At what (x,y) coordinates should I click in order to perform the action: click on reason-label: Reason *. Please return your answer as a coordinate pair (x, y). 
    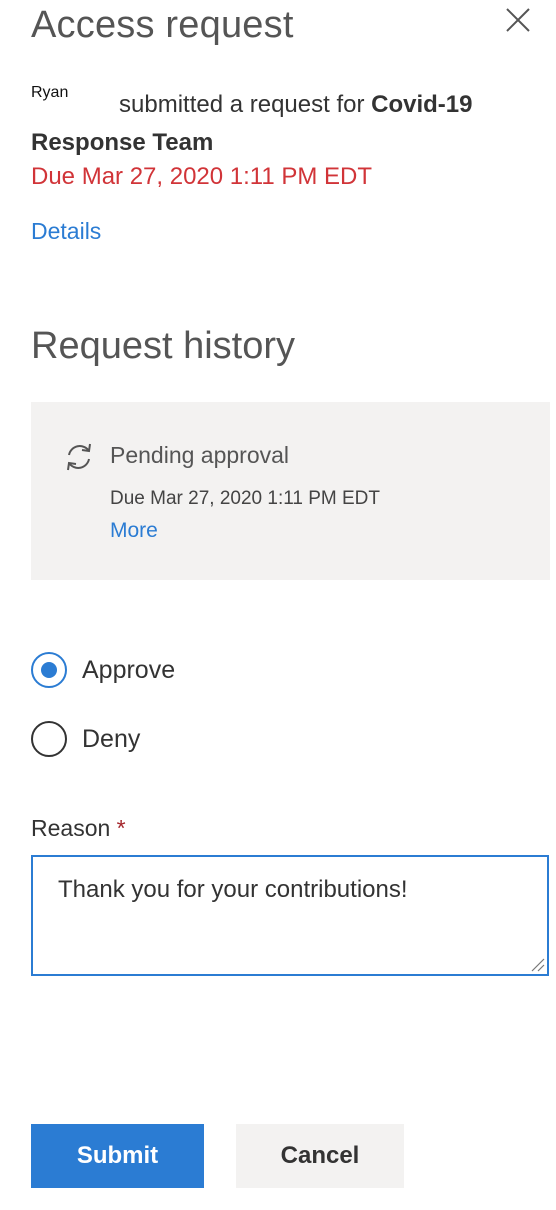
    Looking at the image, I should click on (78, 828).